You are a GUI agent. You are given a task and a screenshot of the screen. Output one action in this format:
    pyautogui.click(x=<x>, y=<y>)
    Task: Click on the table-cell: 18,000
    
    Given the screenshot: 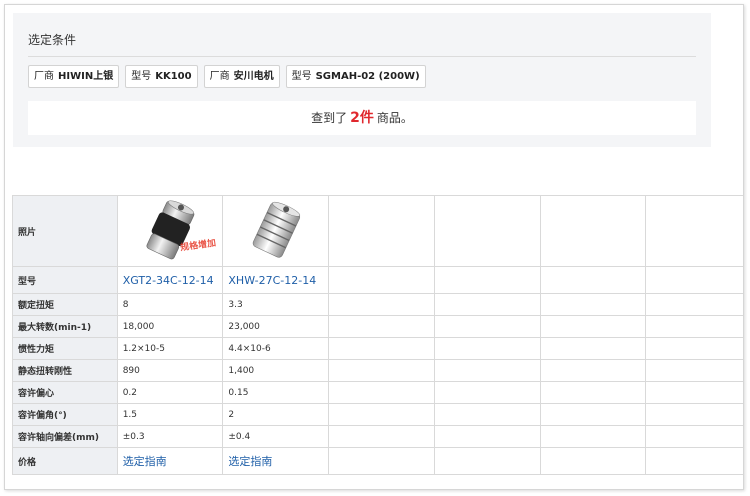 What is the action you would take?
    pyautogui.click(x=170, y=326)
    